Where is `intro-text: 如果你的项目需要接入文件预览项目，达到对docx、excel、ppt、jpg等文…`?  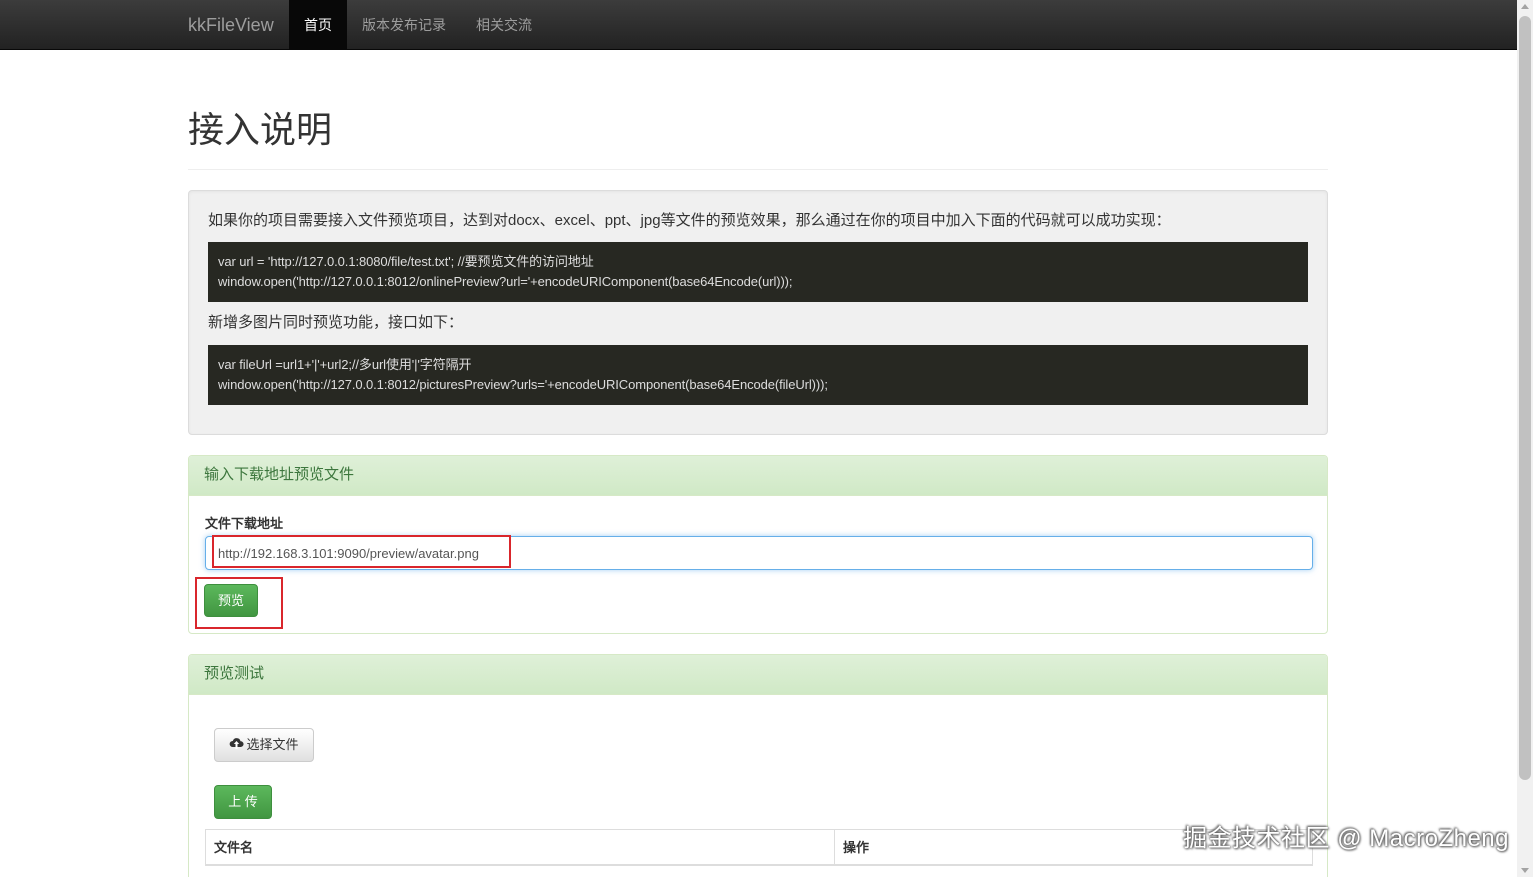
intro-text: 如果你的项目需要接入文件预览项目，达到对docx、excel、ppt、jpg等文… is located at coordinates (689, 220).